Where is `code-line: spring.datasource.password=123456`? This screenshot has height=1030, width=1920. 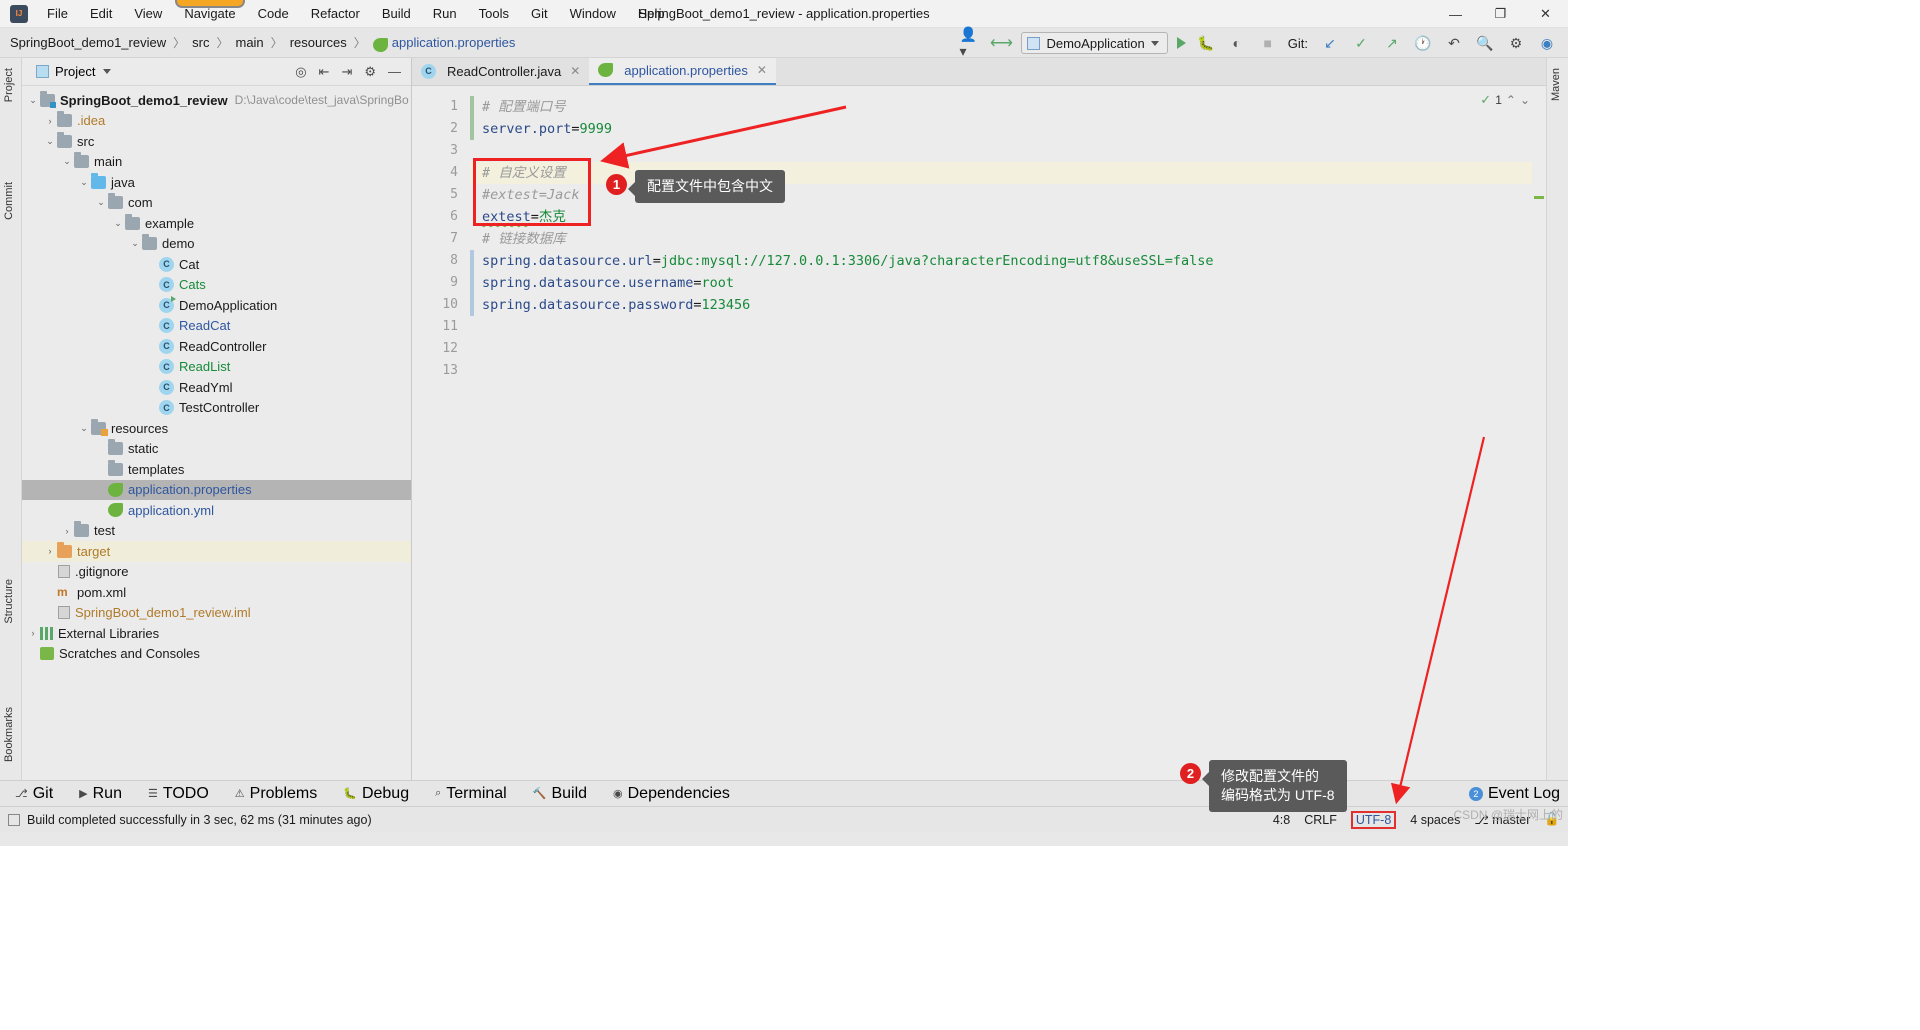
code-line: spring.datasource.password=123456 is located at coordinates (1008, 305).